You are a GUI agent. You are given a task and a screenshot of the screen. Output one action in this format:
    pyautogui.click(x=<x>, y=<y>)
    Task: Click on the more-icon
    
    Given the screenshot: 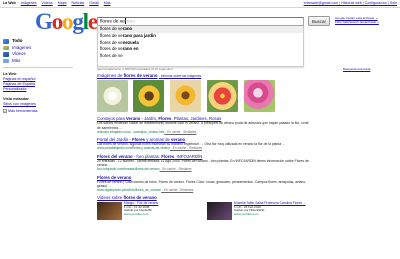 What is the action you would take?
    pyautogui.click(x=6, y=61)
    